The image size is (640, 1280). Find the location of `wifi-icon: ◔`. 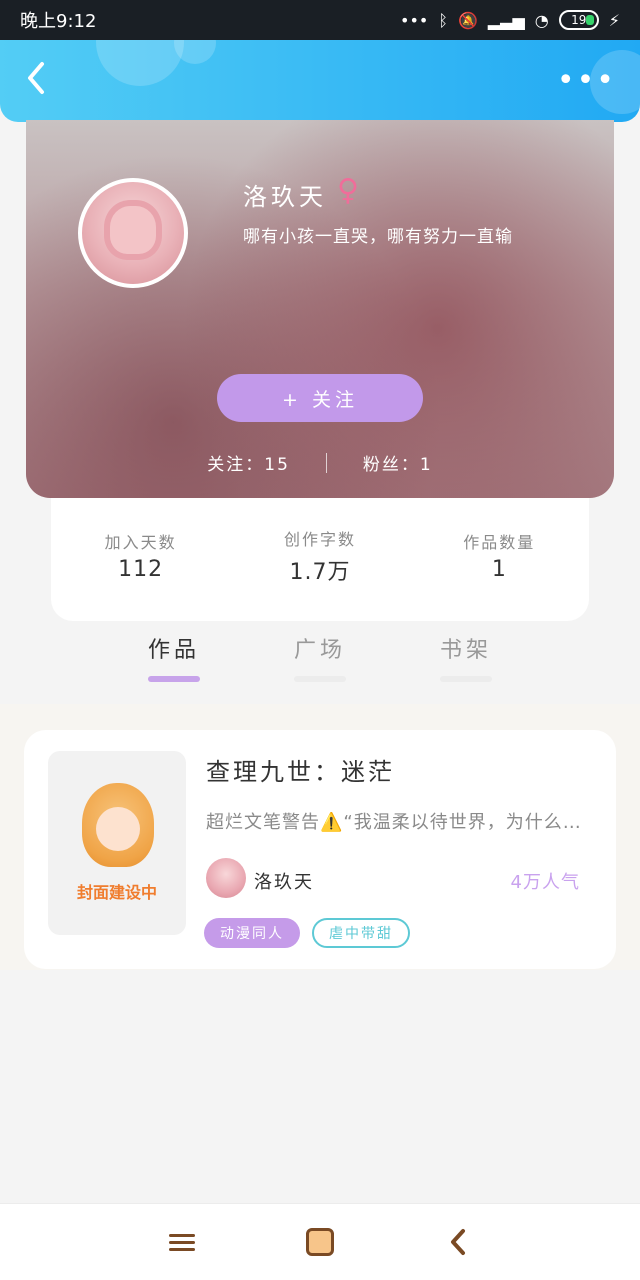

wifi-icon: ◔ is located at coordinates (541, 20).